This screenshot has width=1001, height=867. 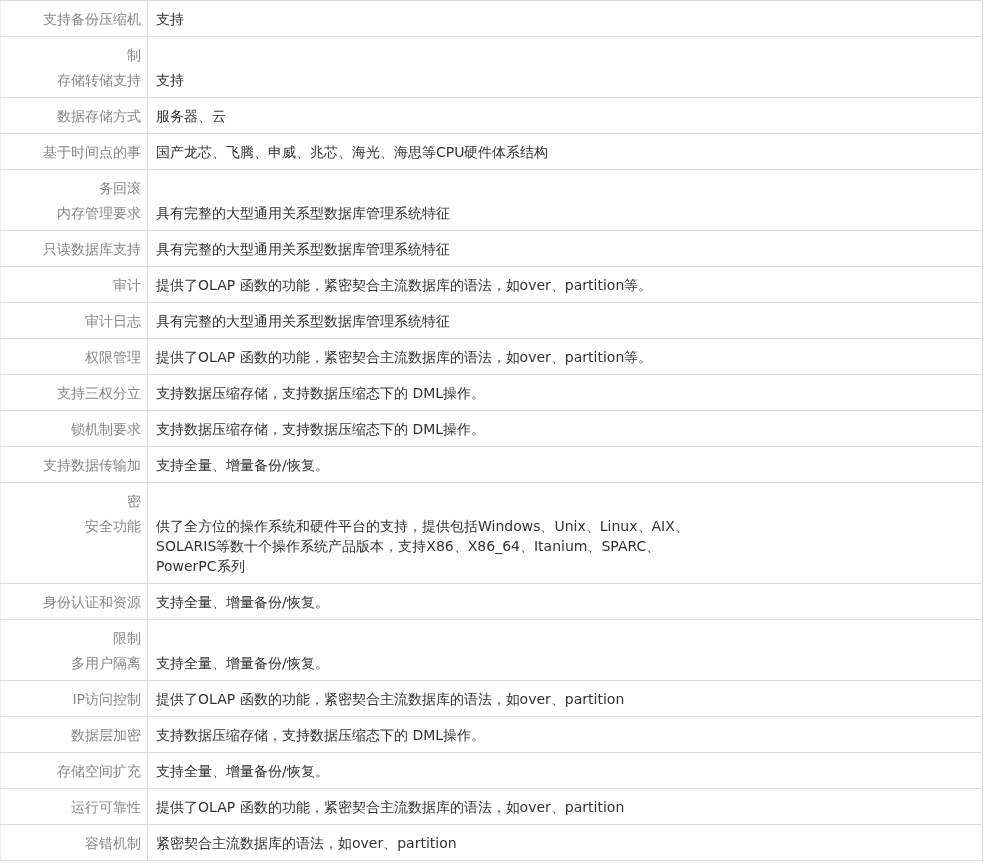 What do you see at coordinates (191, 116) in the screenshot?
I see `row-value: 服务器、云` at bounding box center [191, 116].